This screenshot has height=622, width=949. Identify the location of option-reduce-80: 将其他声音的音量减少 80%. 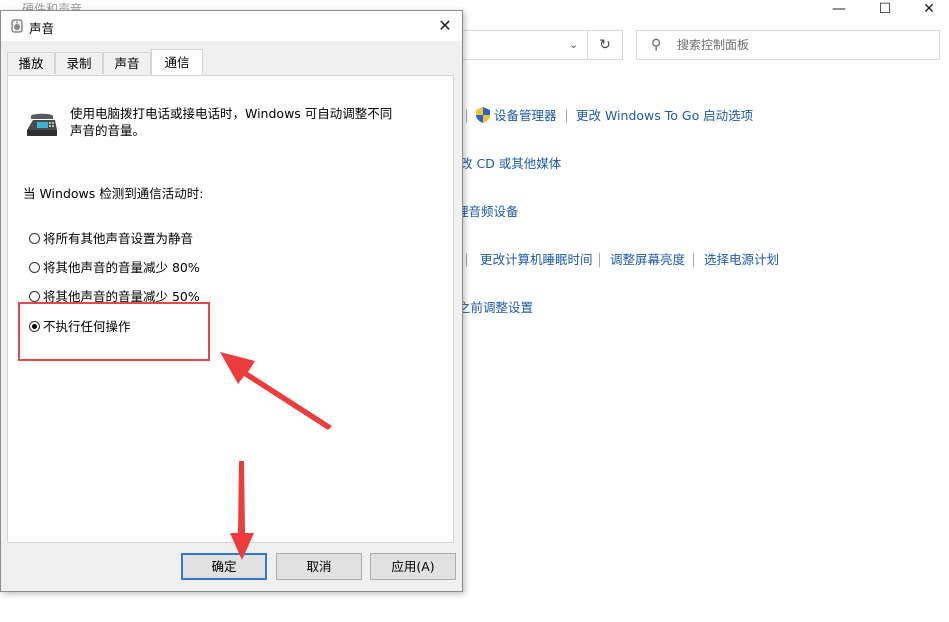
(114, 268).